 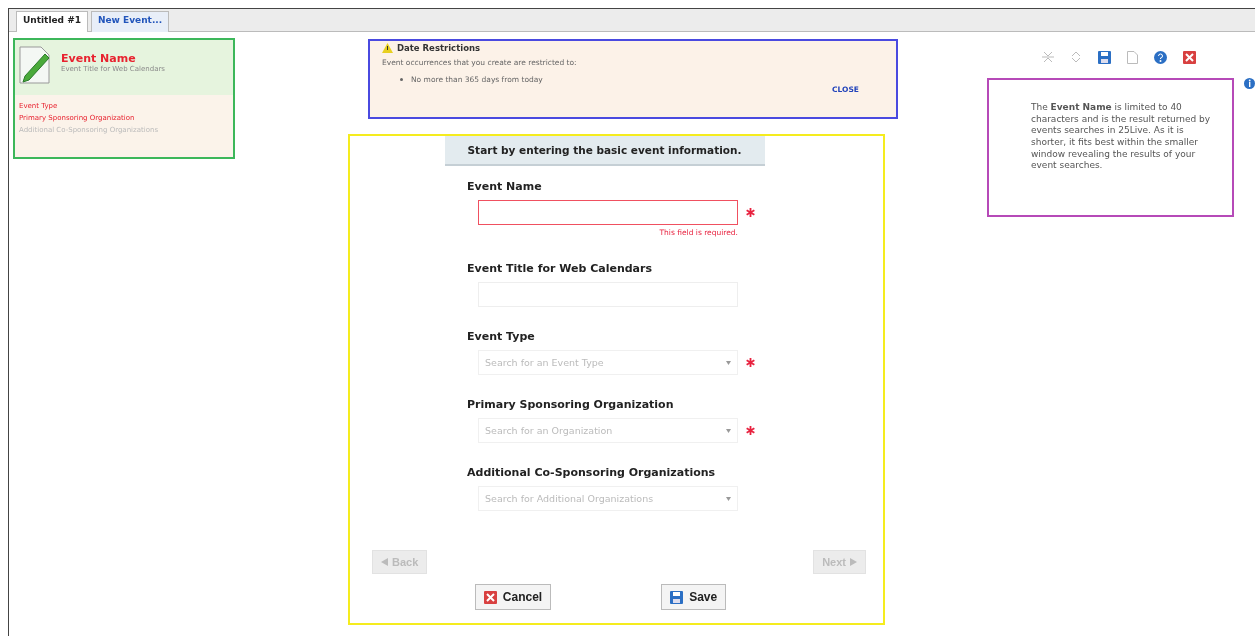 I want to click on field-label: Primary Sponsoring Organization, so click(x=571, y=404).